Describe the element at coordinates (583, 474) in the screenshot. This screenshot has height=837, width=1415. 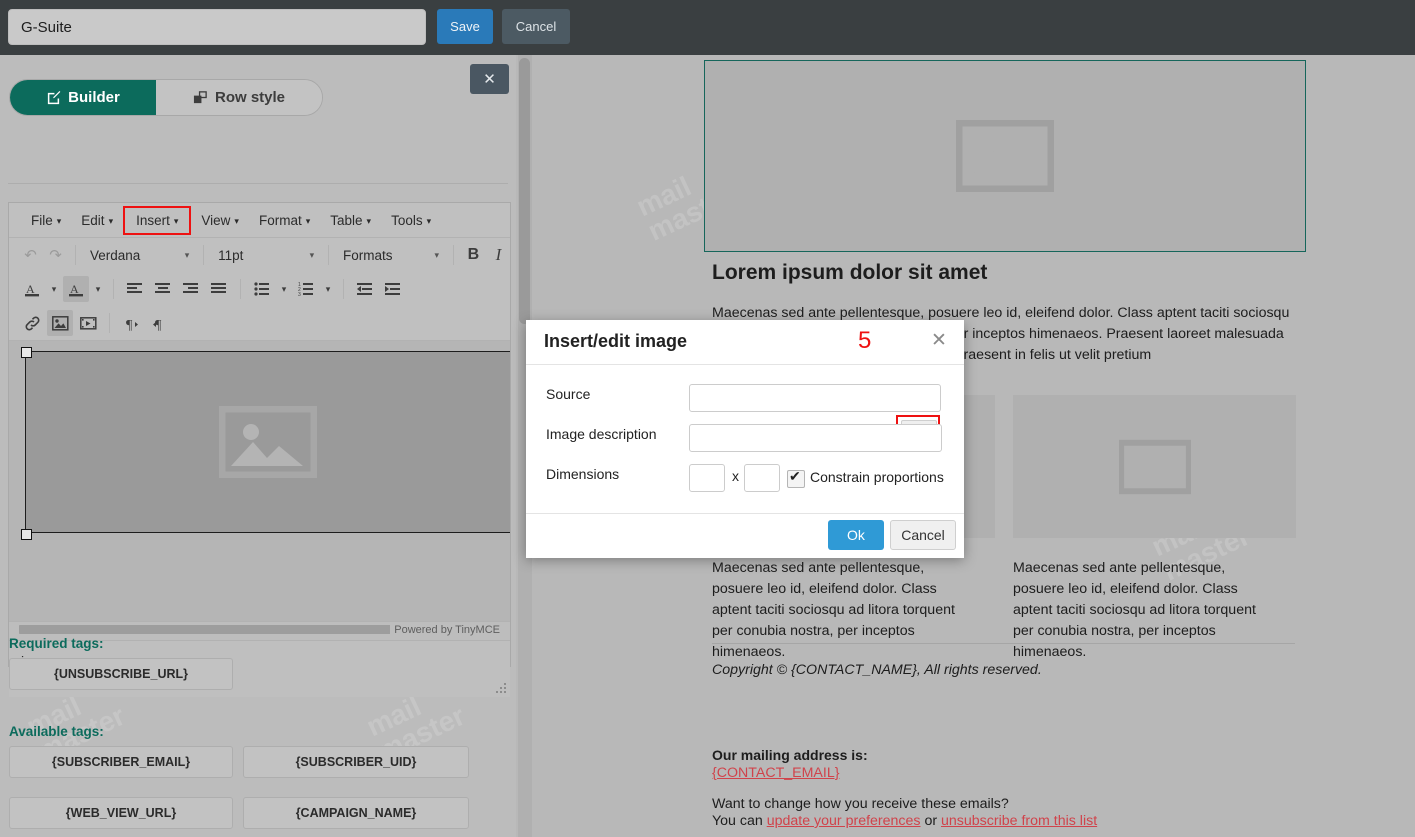
I see `dimensions-label: Dimensions` at that location.